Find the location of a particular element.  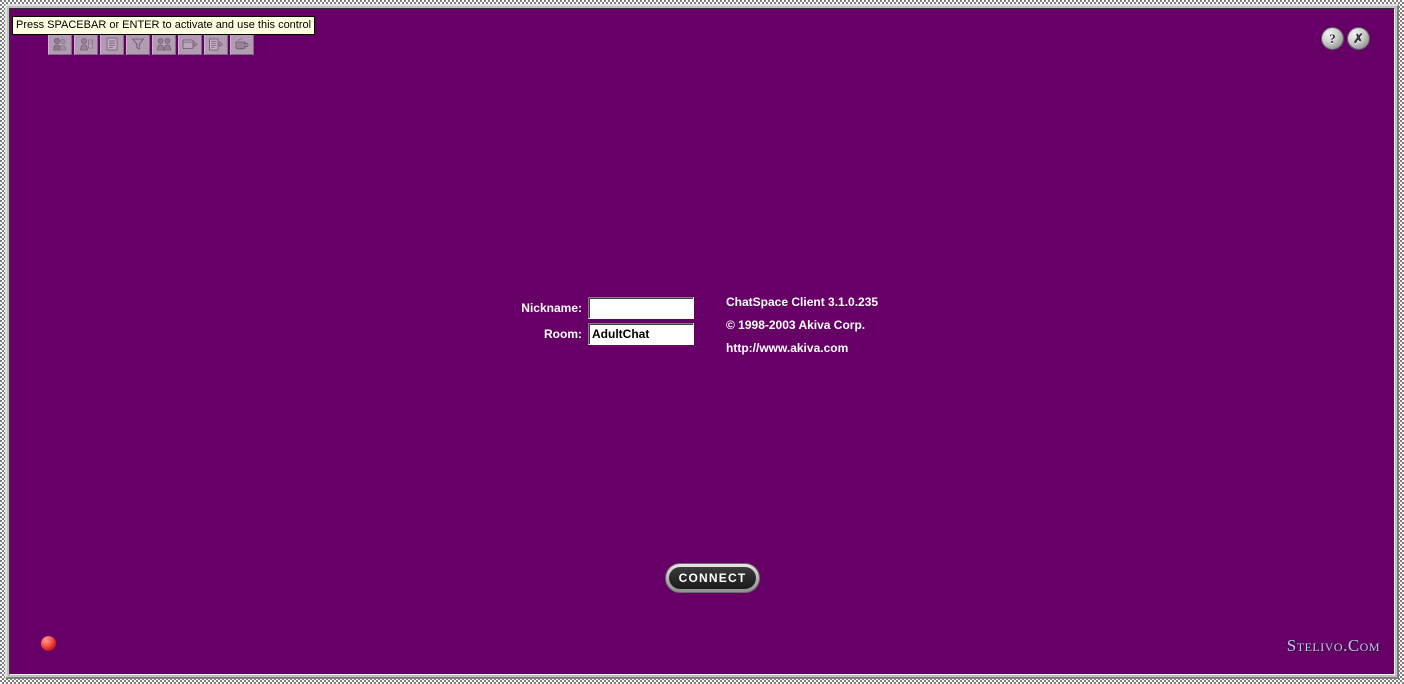

nickname-label: Nickname: is located at coordinates (551, 308).